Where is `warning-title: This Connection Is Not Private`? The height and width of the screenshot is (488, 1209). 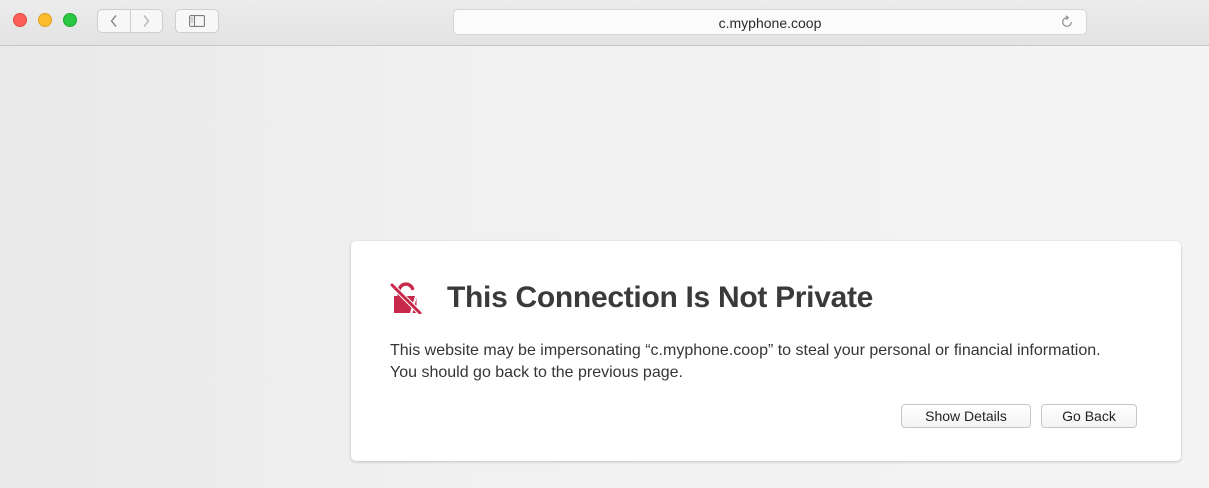
warning-title: This Connection Is Not Private is located at coordinates (660, 297).